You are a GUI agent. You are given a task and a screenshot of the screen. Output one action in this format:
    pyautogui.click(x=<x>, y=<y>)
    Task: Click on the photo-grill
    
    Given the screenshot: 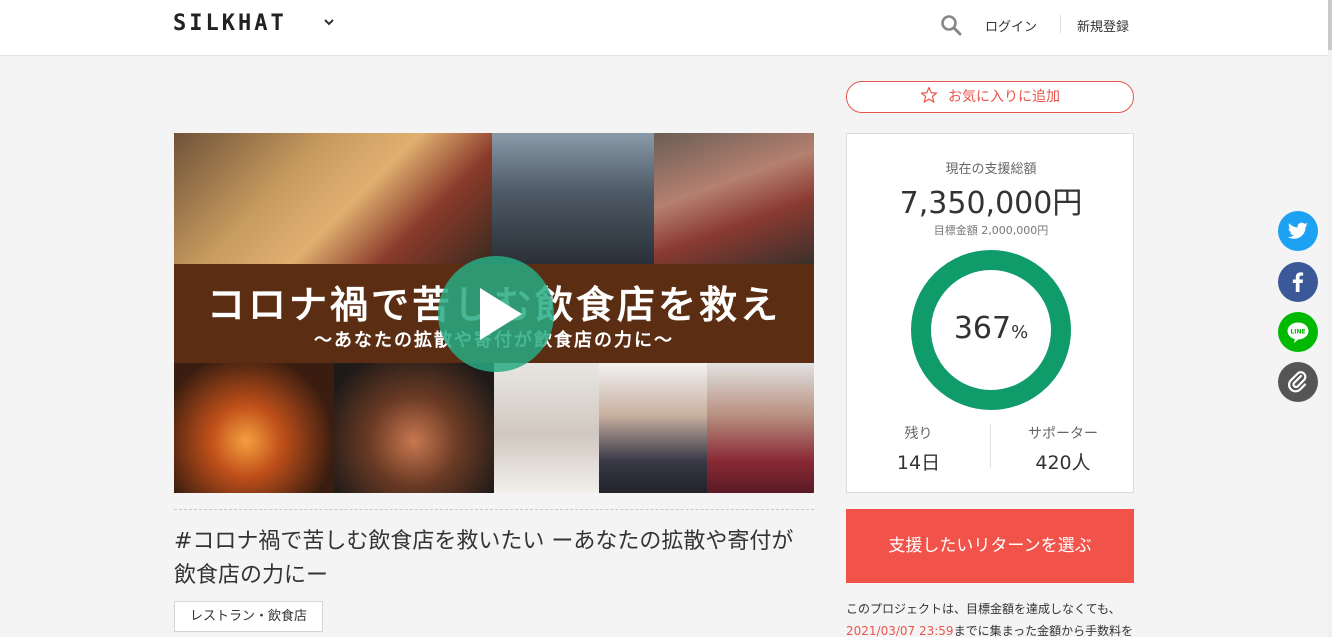 What is the action you would take?
    pyautogui.click(x=734, y=198)
    